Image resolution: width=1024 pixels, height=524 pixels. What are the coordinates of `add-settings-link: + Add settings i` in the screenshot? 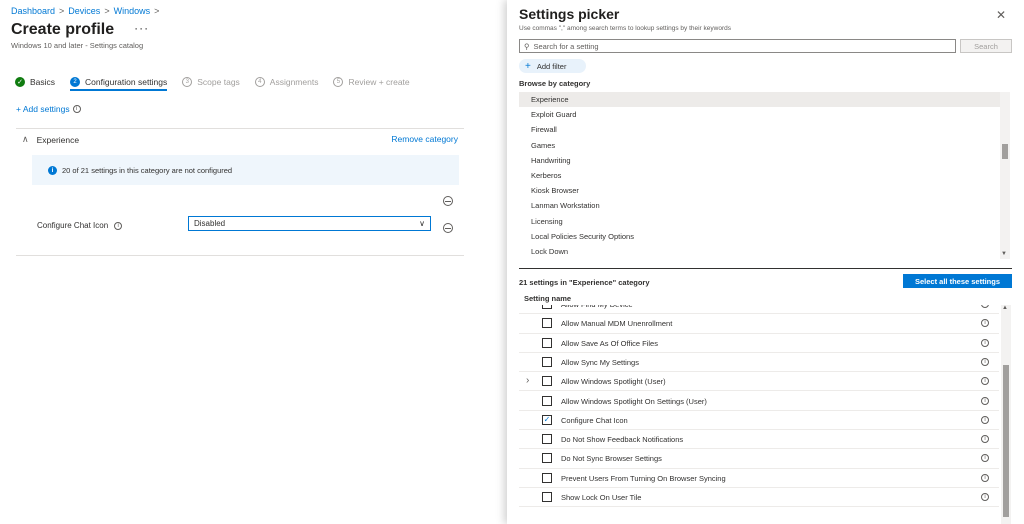 It's located at (48, 109).